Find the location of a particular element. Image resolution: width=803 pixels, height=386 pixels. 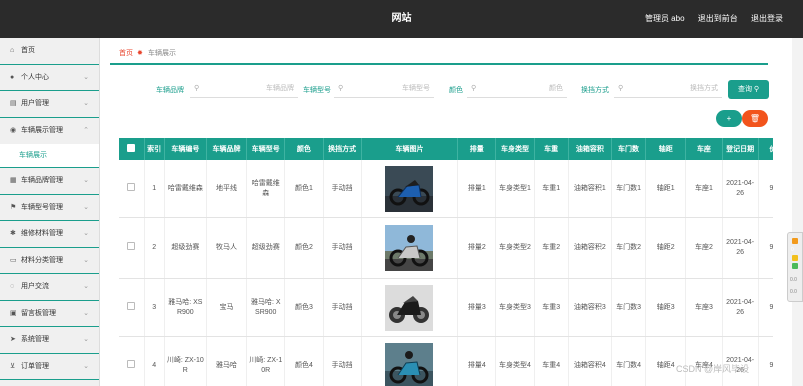

color-cell: 颜色3 is located at coordinates (304, 307).